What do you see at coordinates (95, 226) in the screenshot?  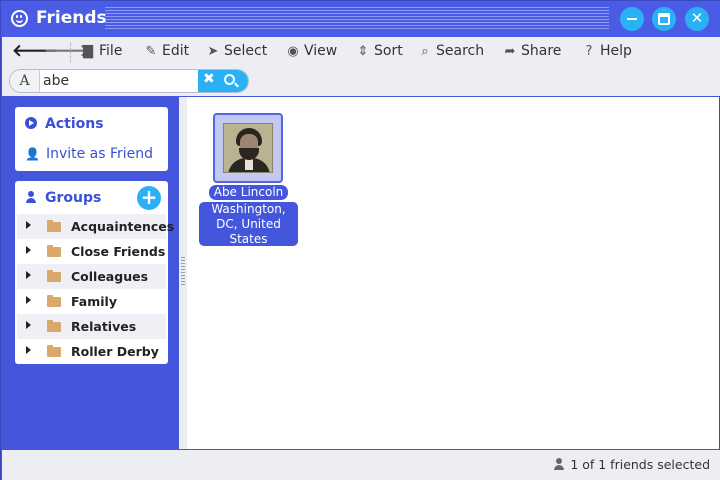 I see `group-item-acquaintences: Acquaintences` at bounding box center [95, 226].